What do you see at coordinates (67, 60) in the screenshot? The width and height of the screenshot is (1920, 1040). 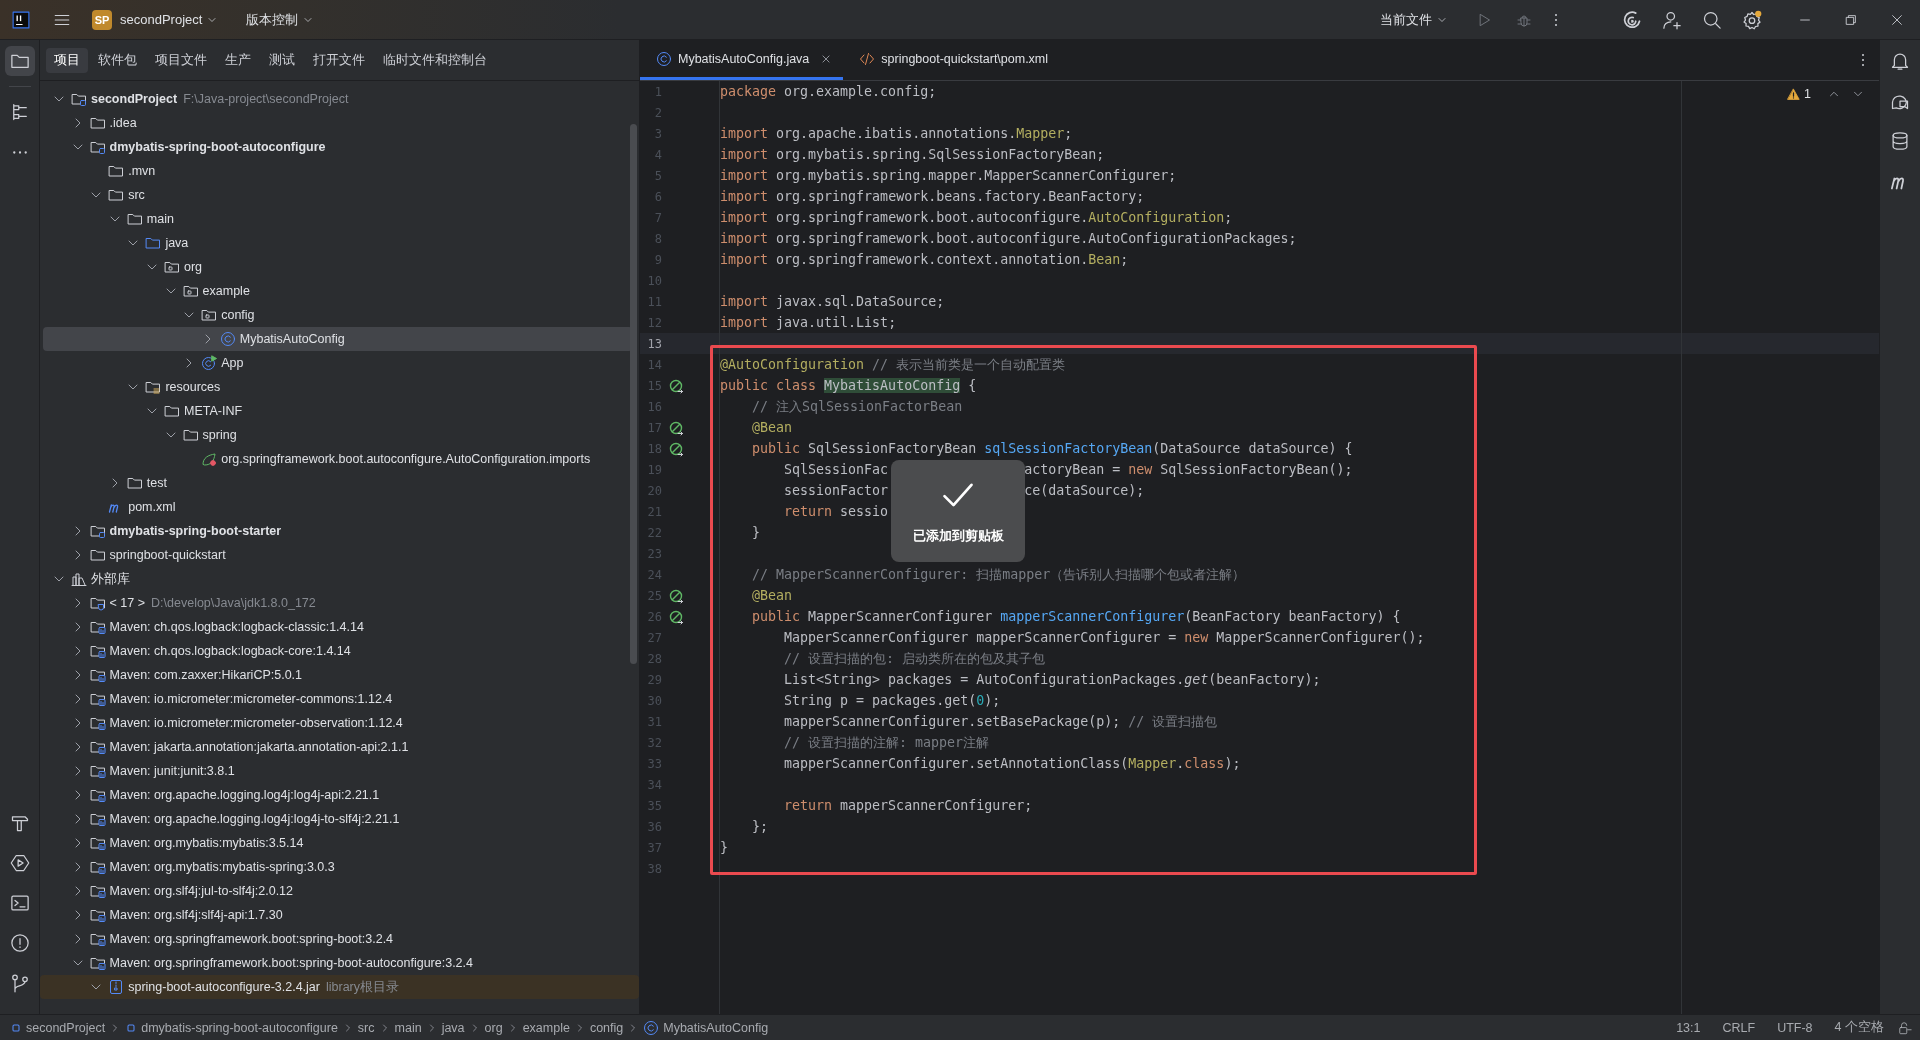 I see `panel-tab: 项目` at bounding box center [67, 60].